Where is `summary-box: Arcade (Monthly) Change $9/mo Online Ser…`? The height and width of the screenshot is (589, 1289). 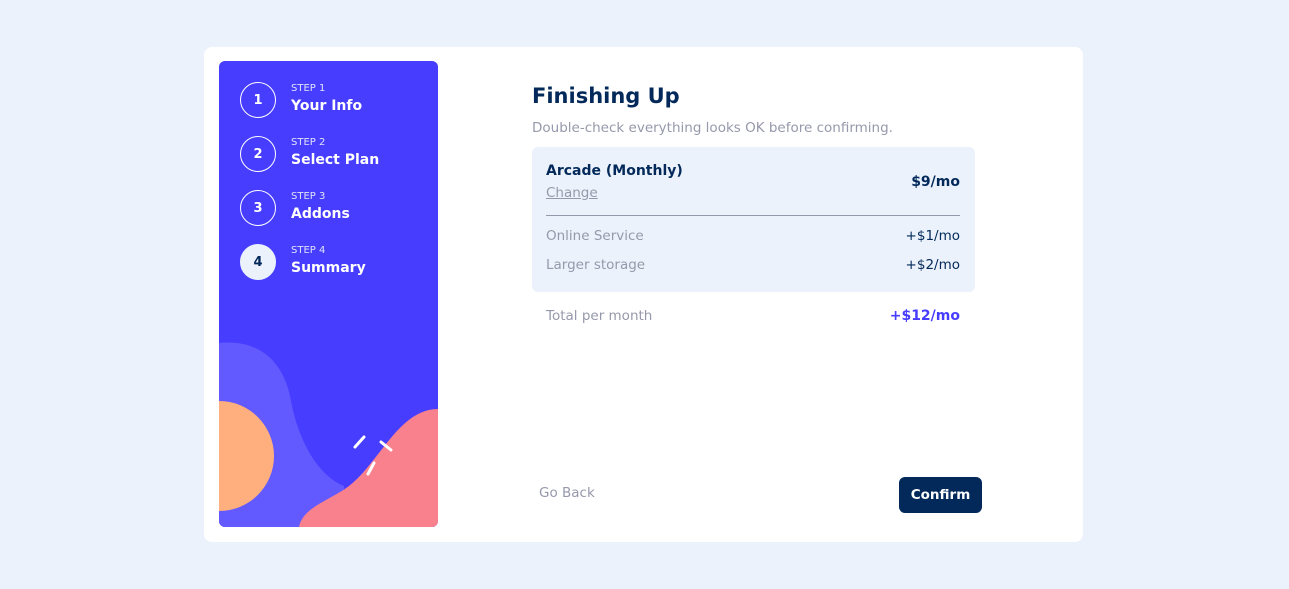 summary-box: Arcade (Monthly) Change $9/mo Online Ser… is located at coordinates (753, 219).